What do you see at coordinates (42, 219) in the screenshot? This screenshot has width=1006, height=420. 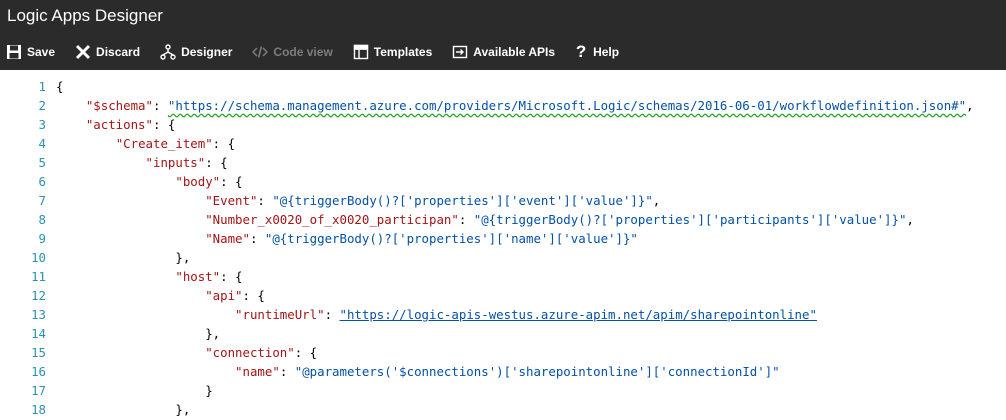 I see `line-number: 8` at bounding box center [42, 219].